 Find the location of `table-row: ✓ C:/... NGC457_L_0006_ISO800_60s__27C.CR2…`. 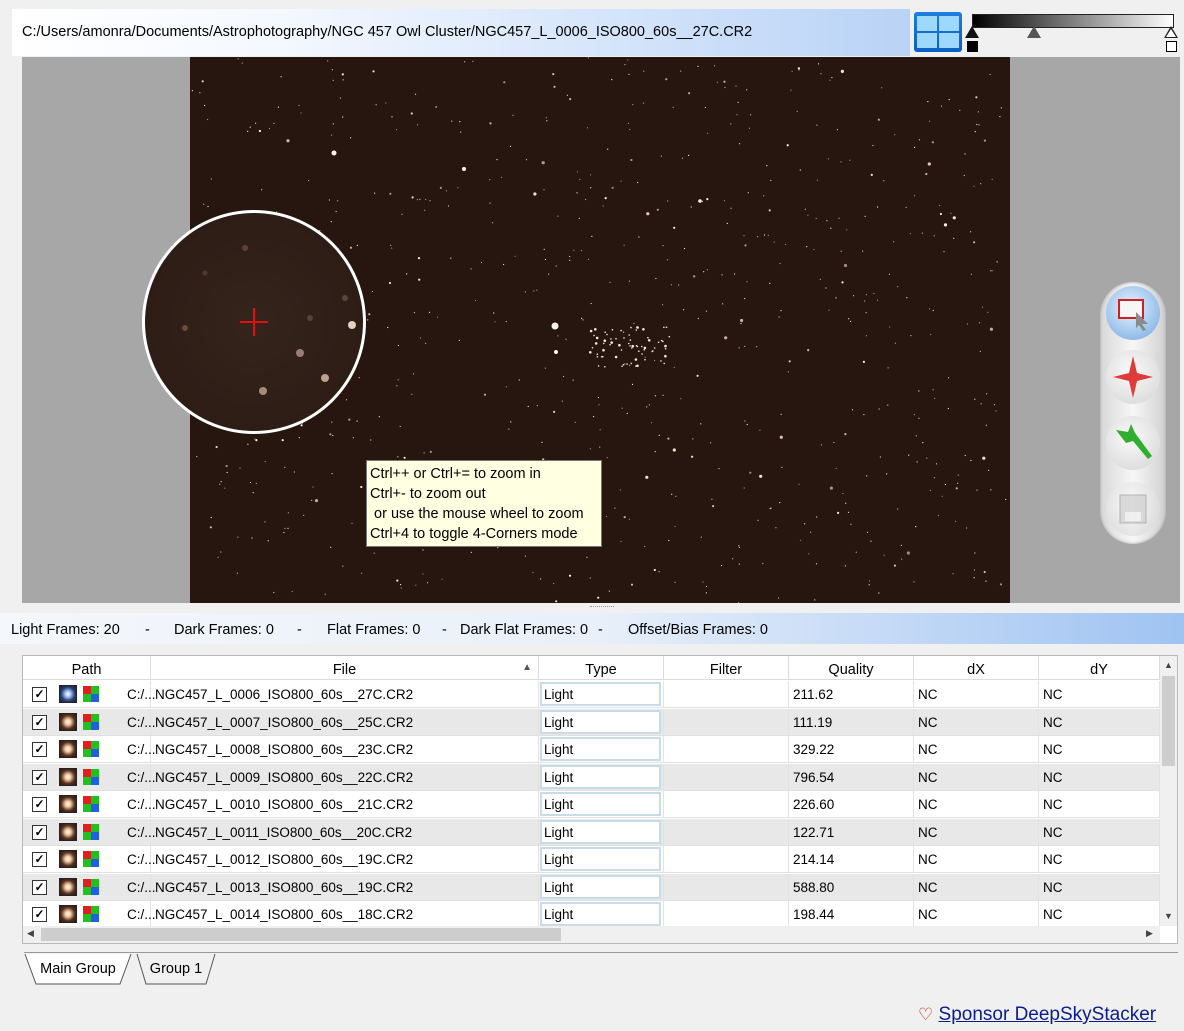

table-row: ✓ C:/... NGC457_L_0006_ISO800_60s__27C.CR2… is located at coordinates (591, 694).